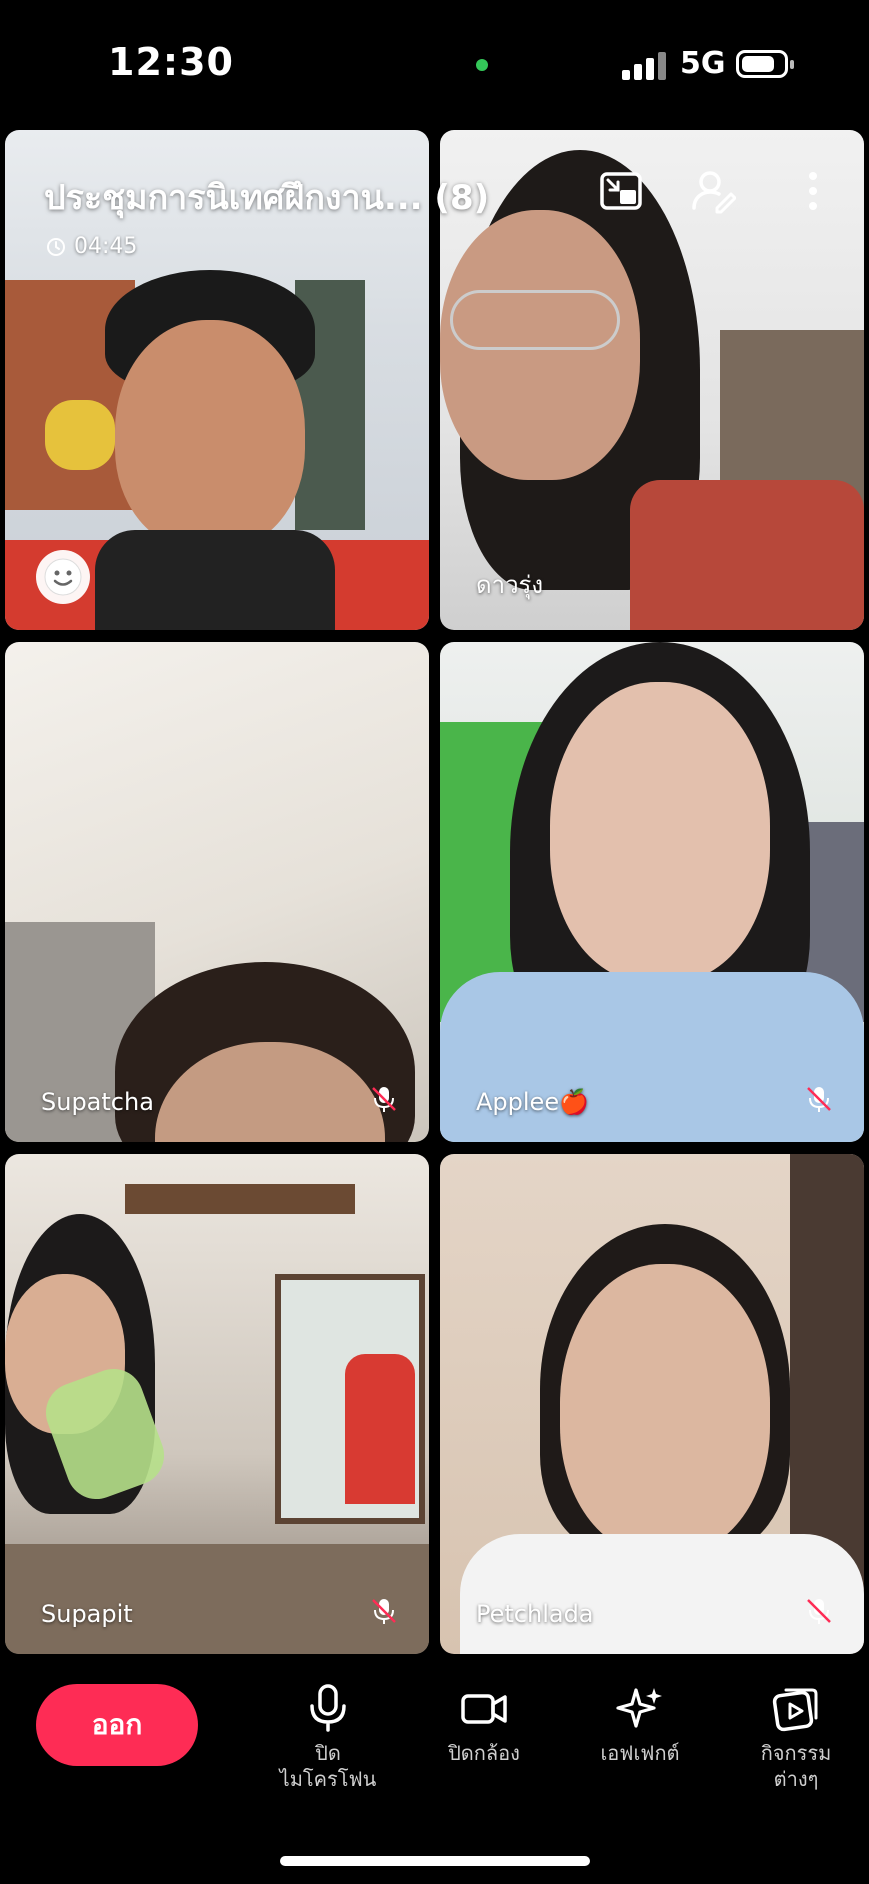 The width and height of the screenshot is (869, 1884). I want to click on participant-name: Supapit, so click(87, 1614).